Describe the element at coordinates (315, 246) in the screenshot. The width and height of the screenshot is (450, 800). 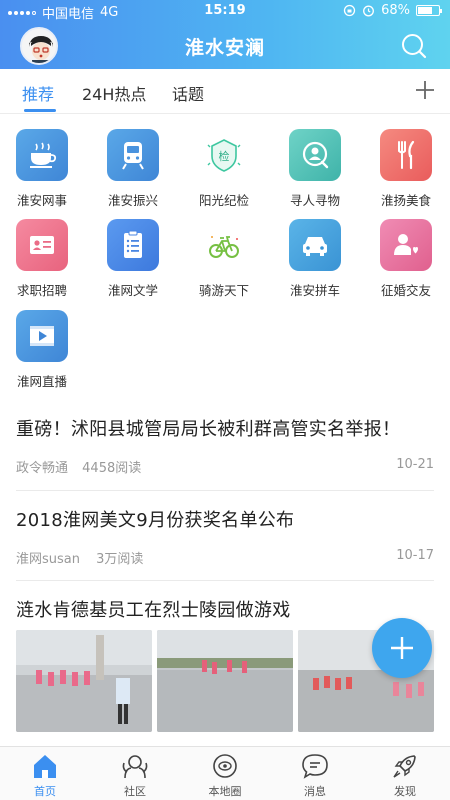
I see `car-icon` at that location.